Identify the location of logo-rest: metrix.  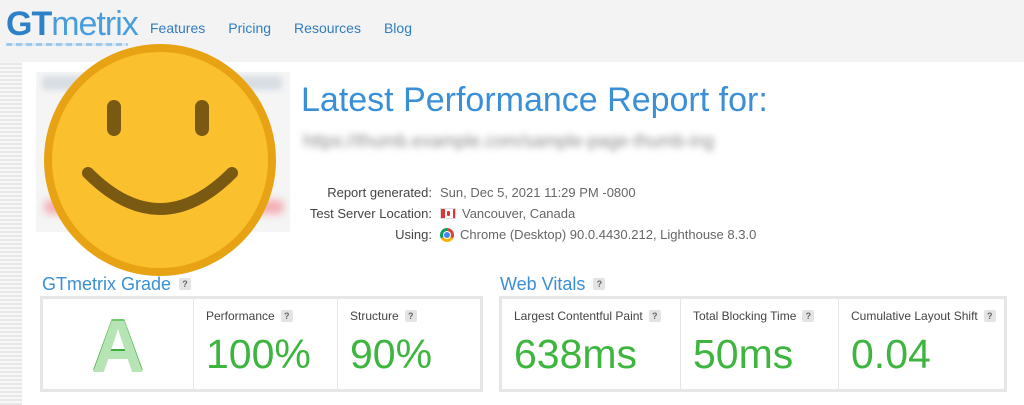
(95, 24).